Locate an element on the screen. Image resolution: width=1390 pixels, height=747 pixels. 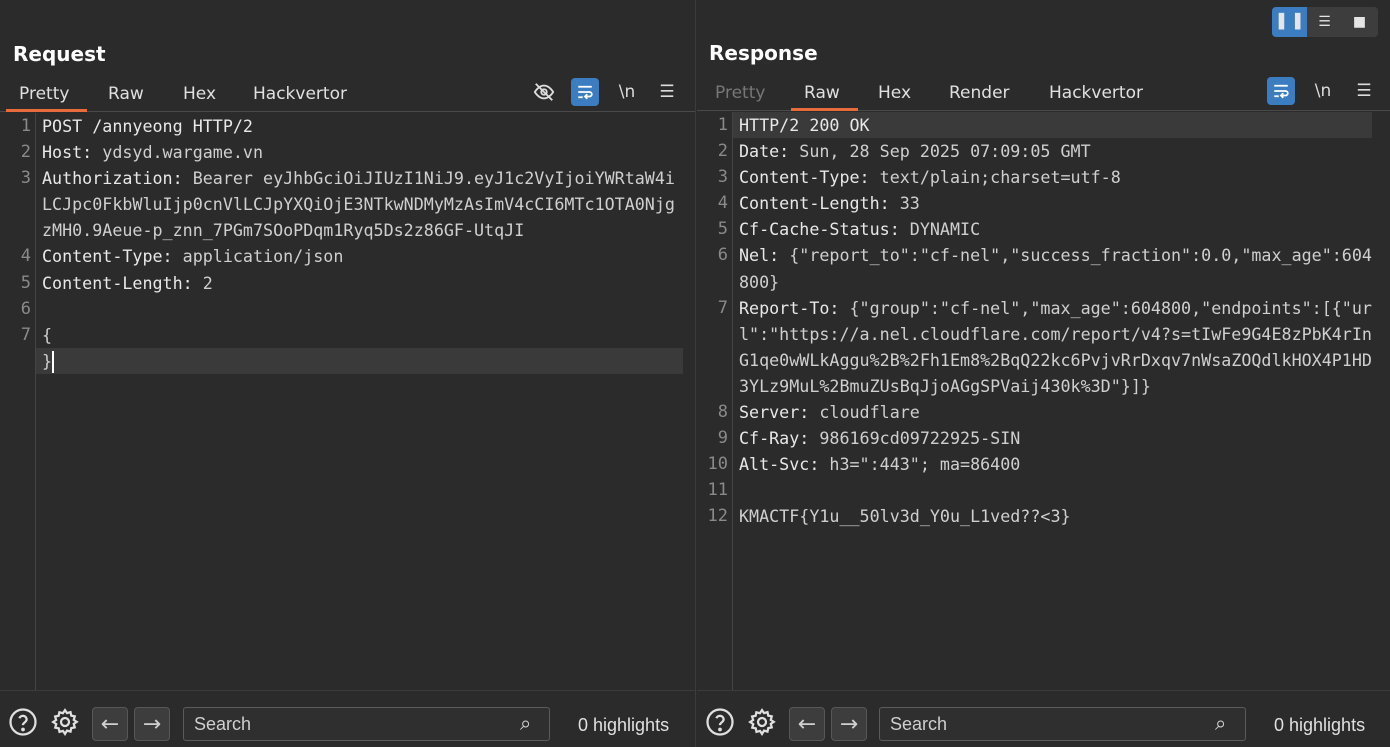
split-vertical-icon: ▌▐ is located at coordinates (1289, 22).